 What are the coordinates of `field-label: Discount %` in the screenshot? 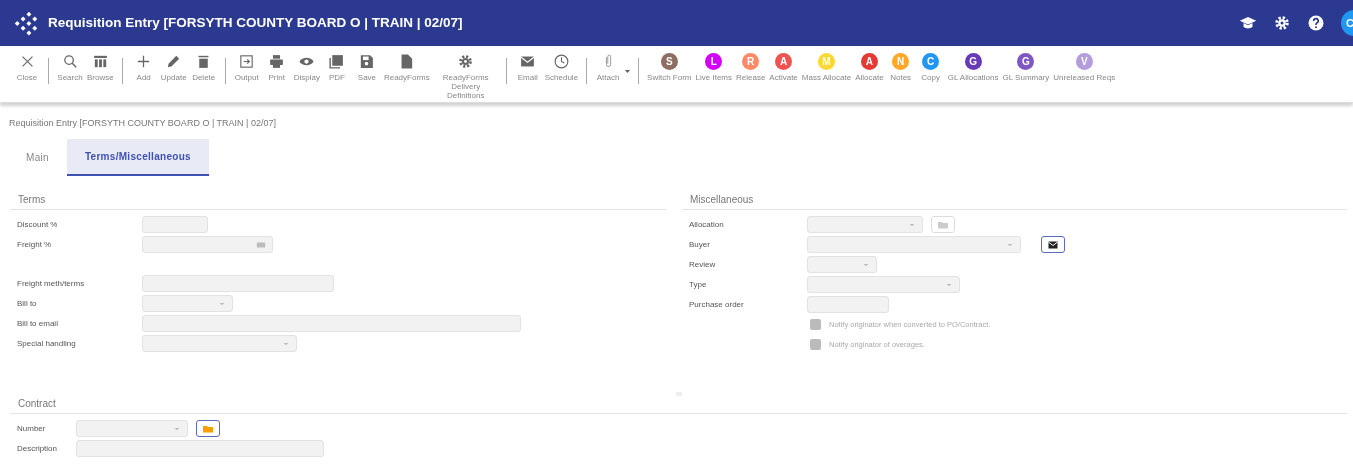 It's located at (38, 224).